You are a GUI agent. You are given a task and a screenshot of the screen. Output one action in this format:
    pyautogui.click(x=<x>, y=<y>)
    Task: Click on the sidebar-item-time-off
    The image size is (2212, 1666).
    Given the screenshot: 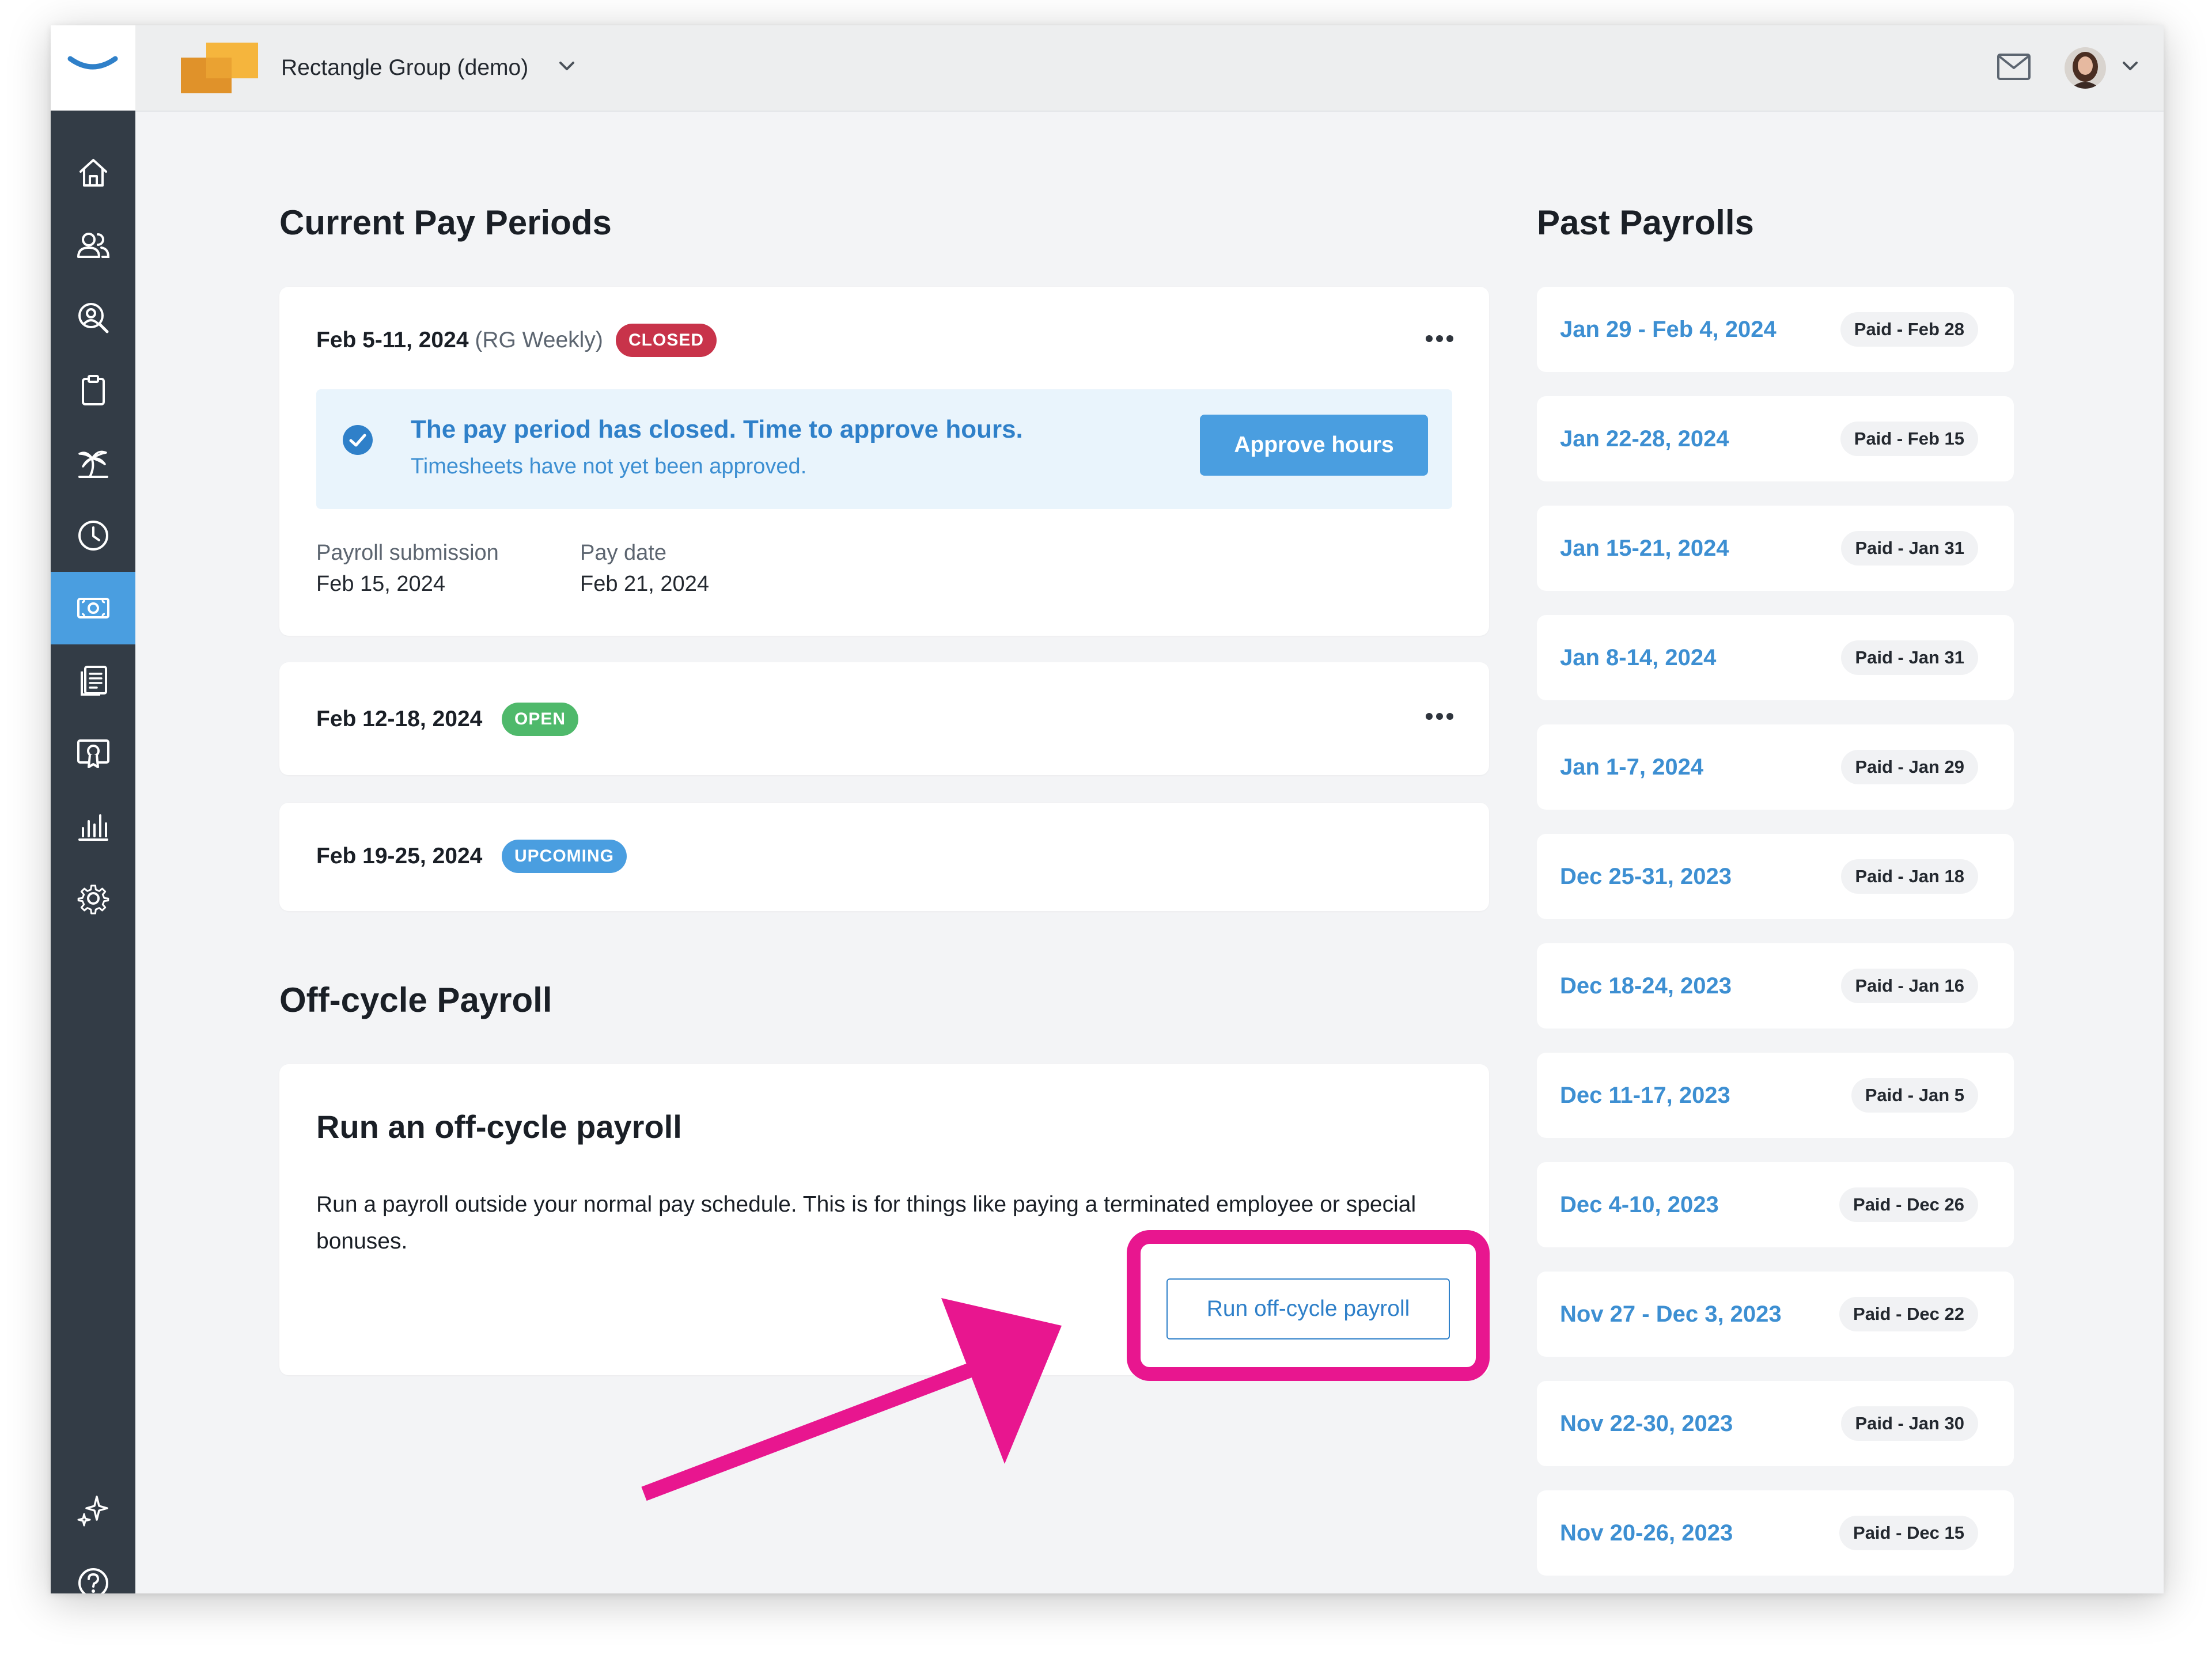 What is the action you would take?
    pyautogui.click(x=93, y=463)
    